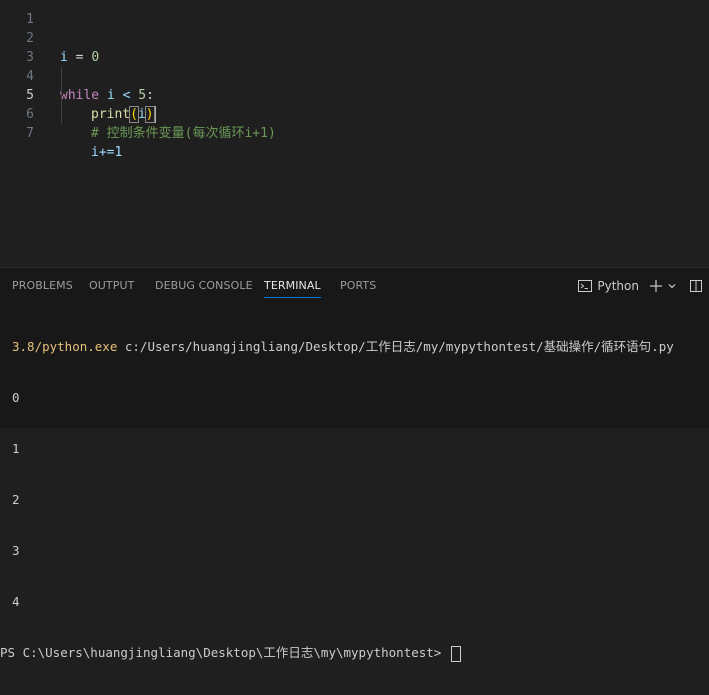 This screenshot has width=709, height=695. What do you see at coordinates (656, 286) in the screenshot?
I see `plus-icon` at bounding box center [656, 286].